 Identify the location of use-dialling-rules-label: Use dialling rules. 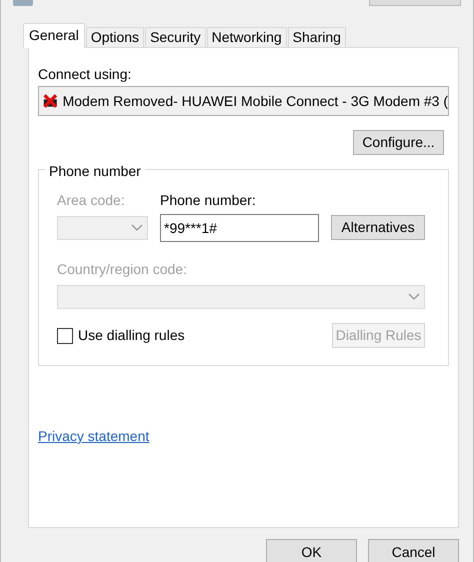
(131, 335).